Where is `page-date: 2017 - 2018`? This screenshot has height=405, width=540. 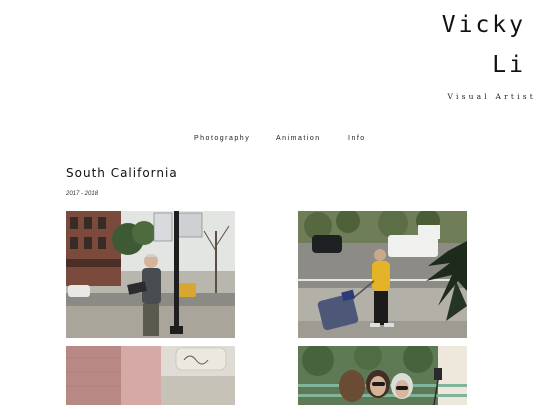
page-date: 2017 - 2018 is located at coordinates (82, 194).